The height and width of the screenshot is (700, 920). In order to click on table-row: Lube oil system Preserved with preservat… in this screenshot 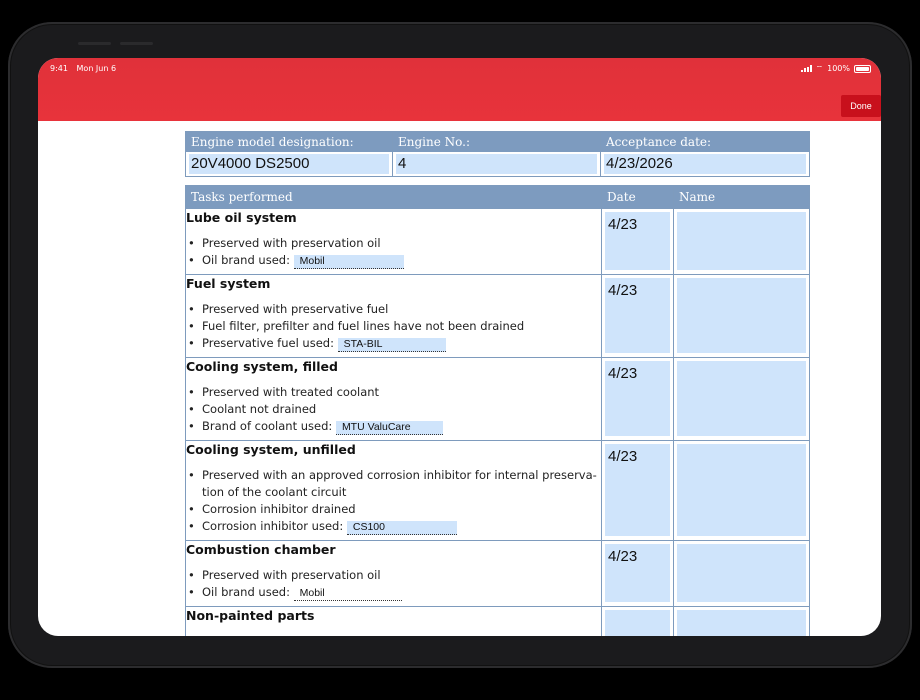, I will do `click(497, 241)`.